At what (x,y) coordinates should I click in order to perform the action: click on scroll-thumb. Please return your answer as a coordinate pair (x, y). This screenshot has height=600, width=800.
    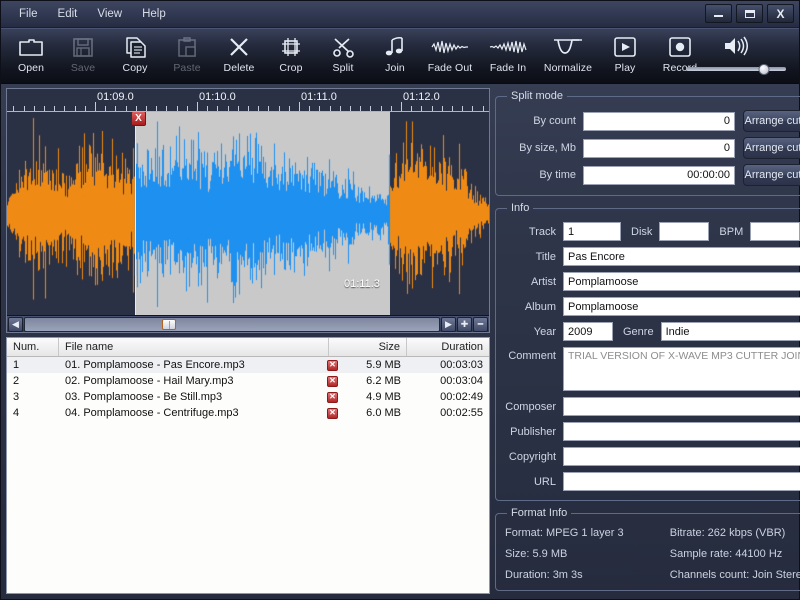
    Looking at the image, I should click on (168, 324).